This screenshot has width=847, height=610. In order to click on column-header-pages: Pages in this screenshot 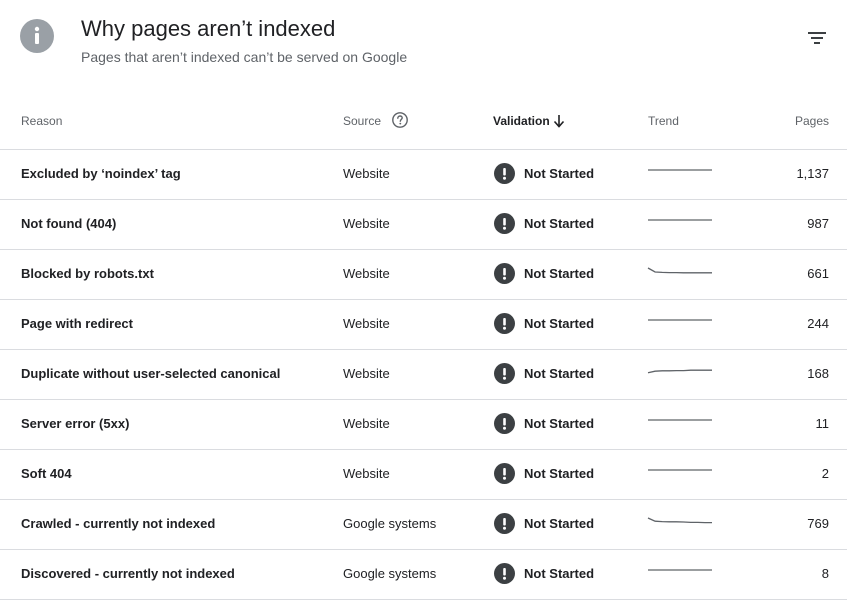, I will do `click(812, 121)`.